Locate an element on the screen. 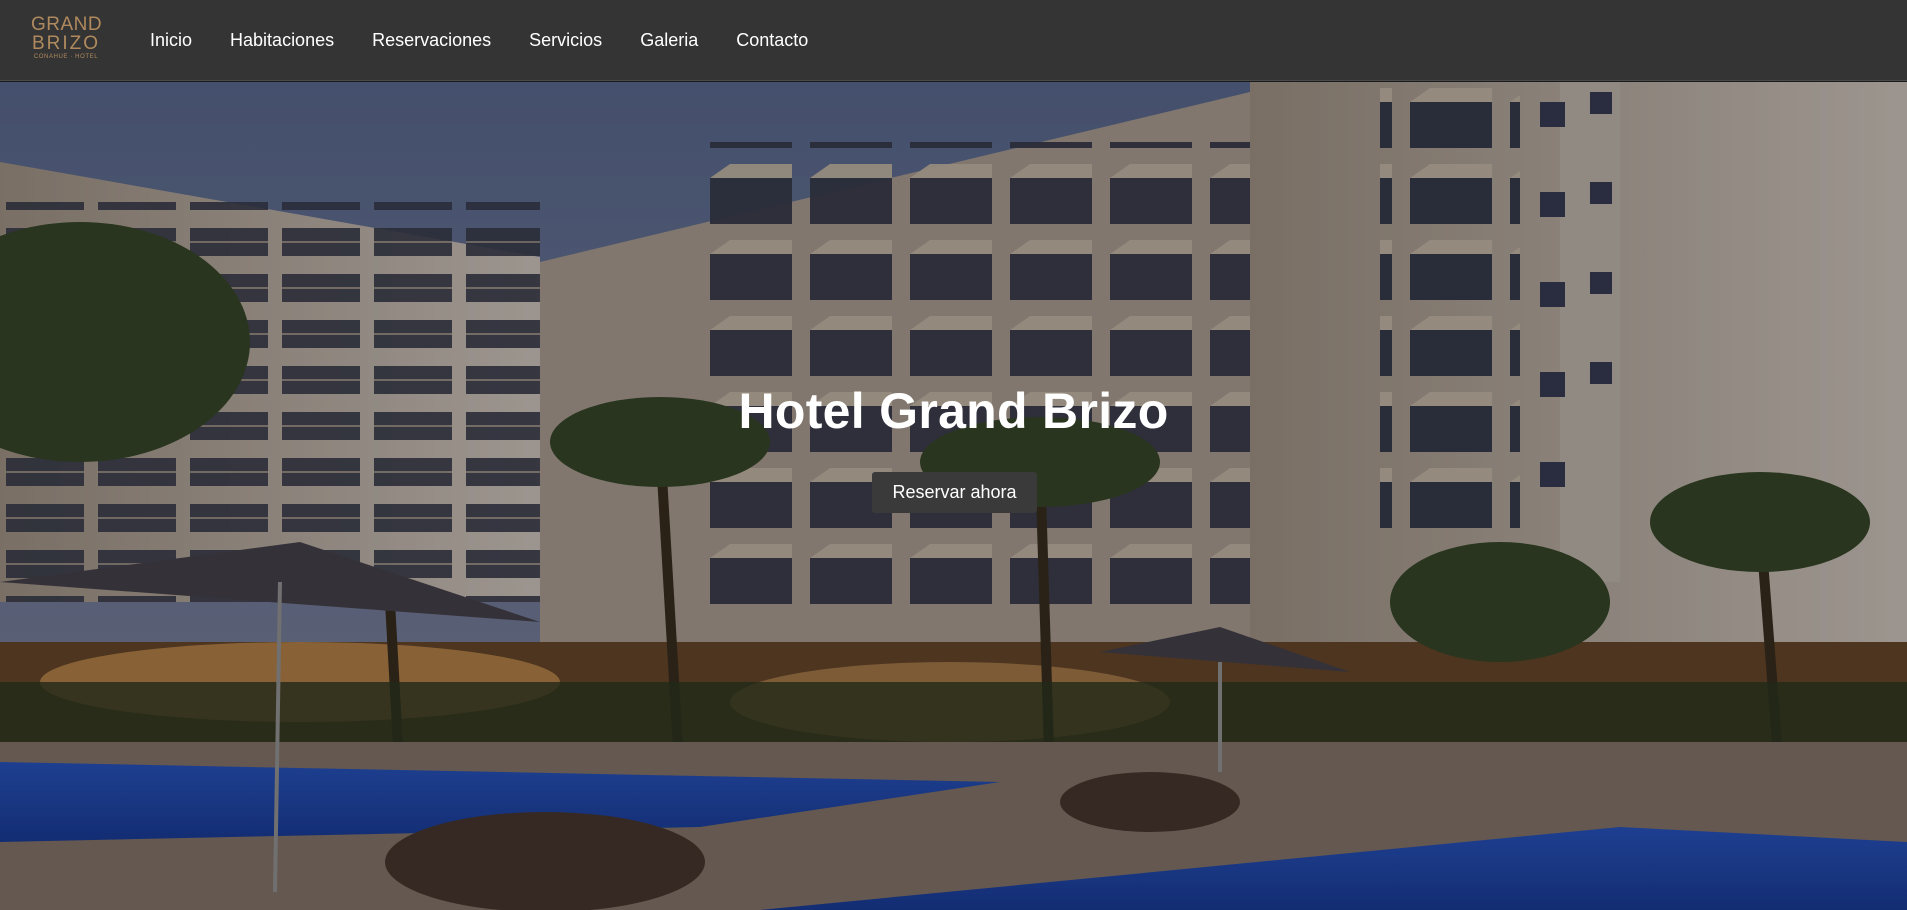  logo-text-grand: GRAND is located at coordinates (67, 24).